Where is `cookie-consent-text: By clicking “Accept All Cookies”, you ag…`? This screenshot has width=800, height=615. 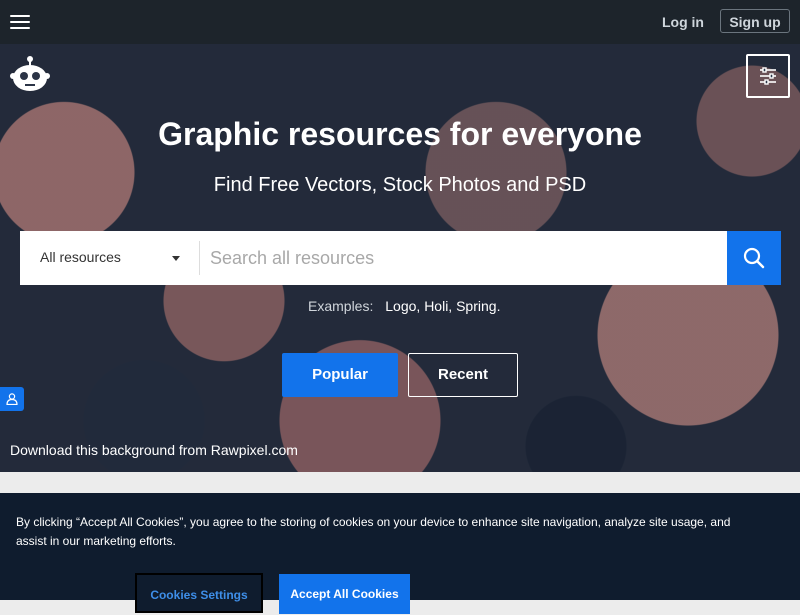 cookie-consent-text: By clicking “Accept All Cookies”, you ag… is located at coordinates (373, 531).